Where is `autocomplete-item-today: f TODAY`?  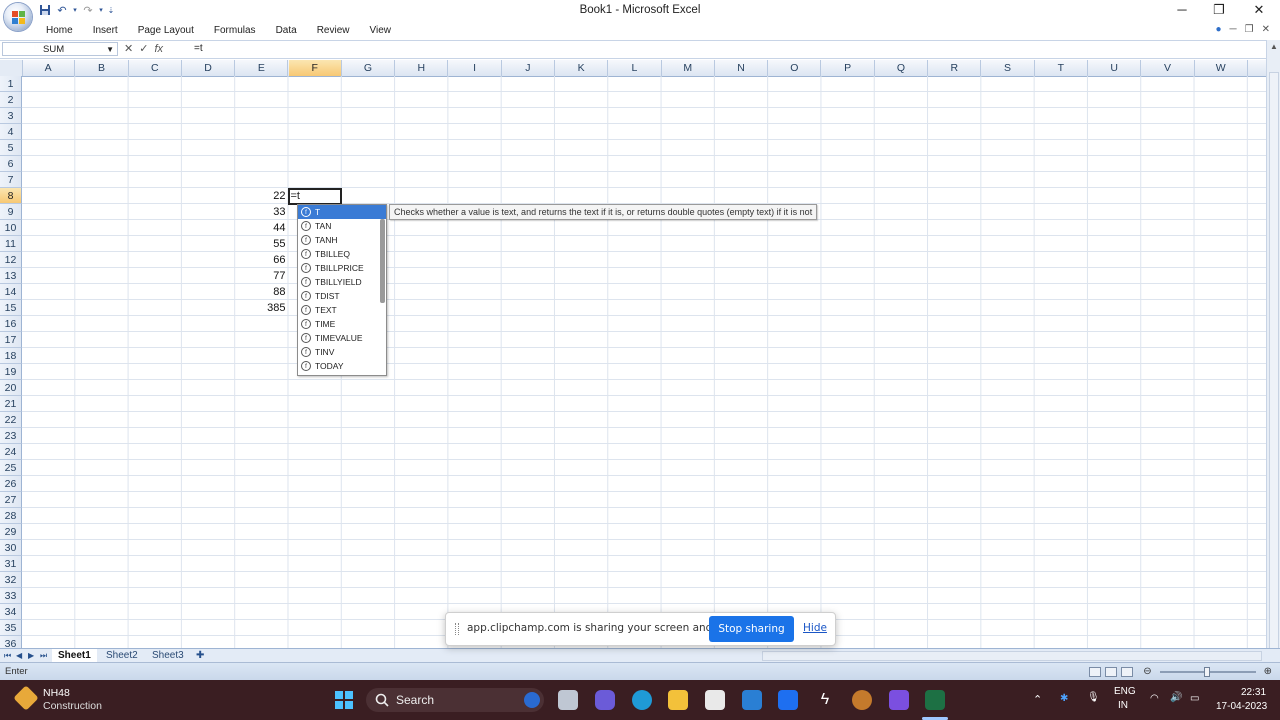 autocomplete-item-today: f TODAY is located at coordinates (342, 366).